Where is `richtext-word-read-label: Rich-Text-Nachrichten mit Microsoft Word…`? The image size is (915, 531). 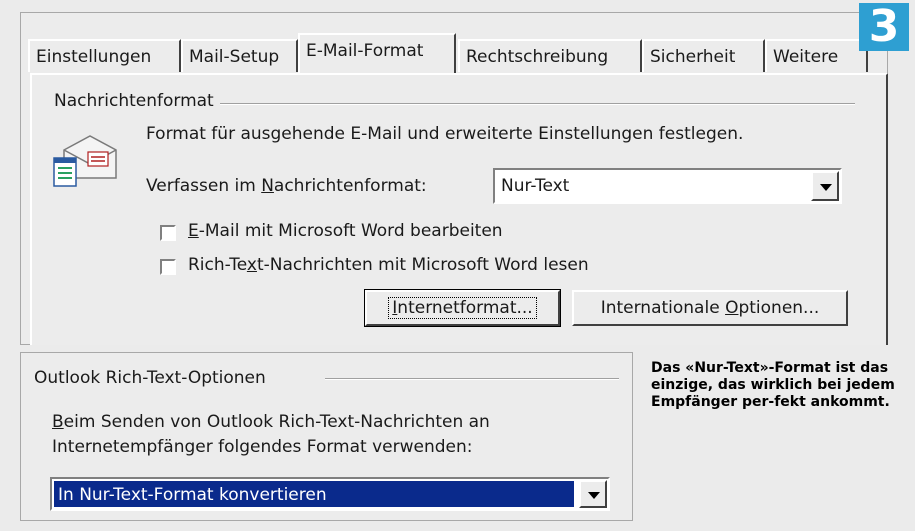 richtext-word-read-label: Rich-Text-Nachrichten mit Microsoft Word… is located at coordinates (388, 265).